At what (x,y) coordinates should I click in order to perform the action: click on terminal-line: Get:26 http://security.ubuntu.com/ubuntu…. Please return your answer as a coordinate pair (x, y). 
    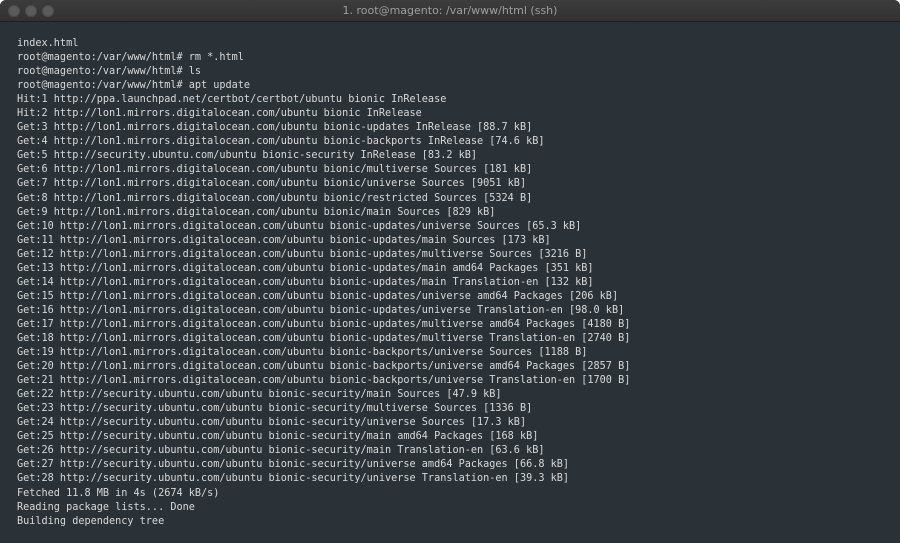
    Looking at the image, I should click on (281, 451).